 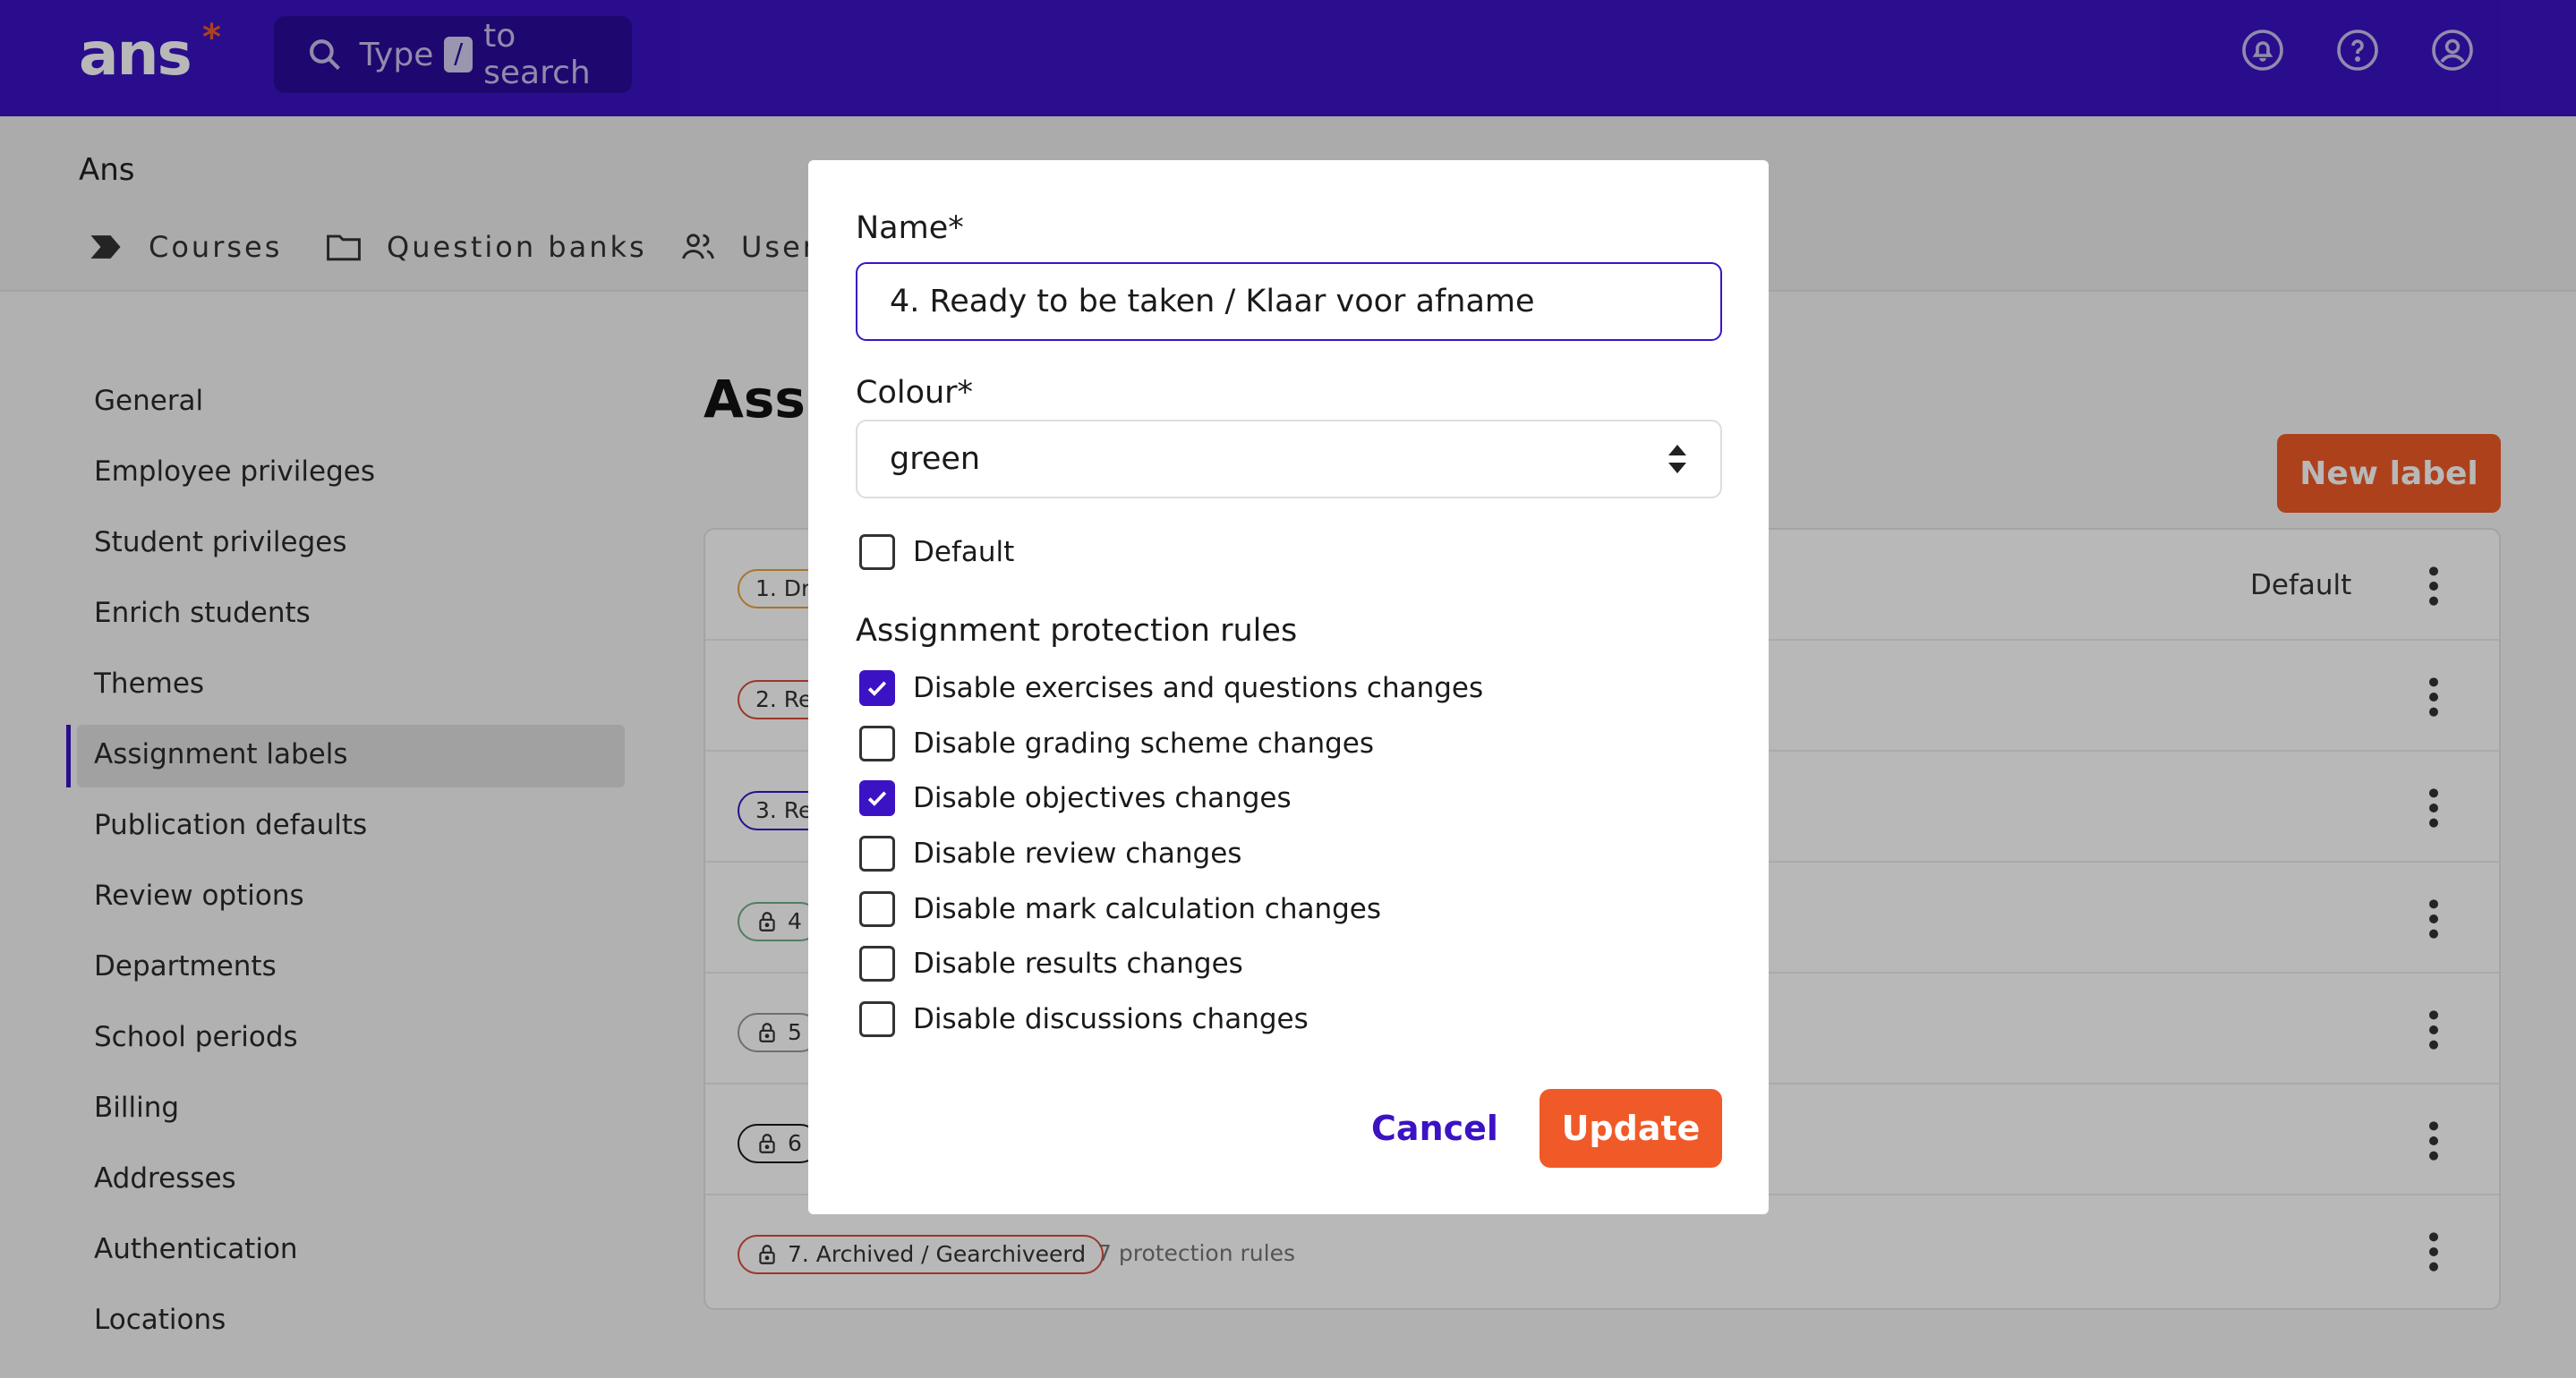 I want to click on rule-label: Disable discussions changes, so click(x=1111, y=1019).